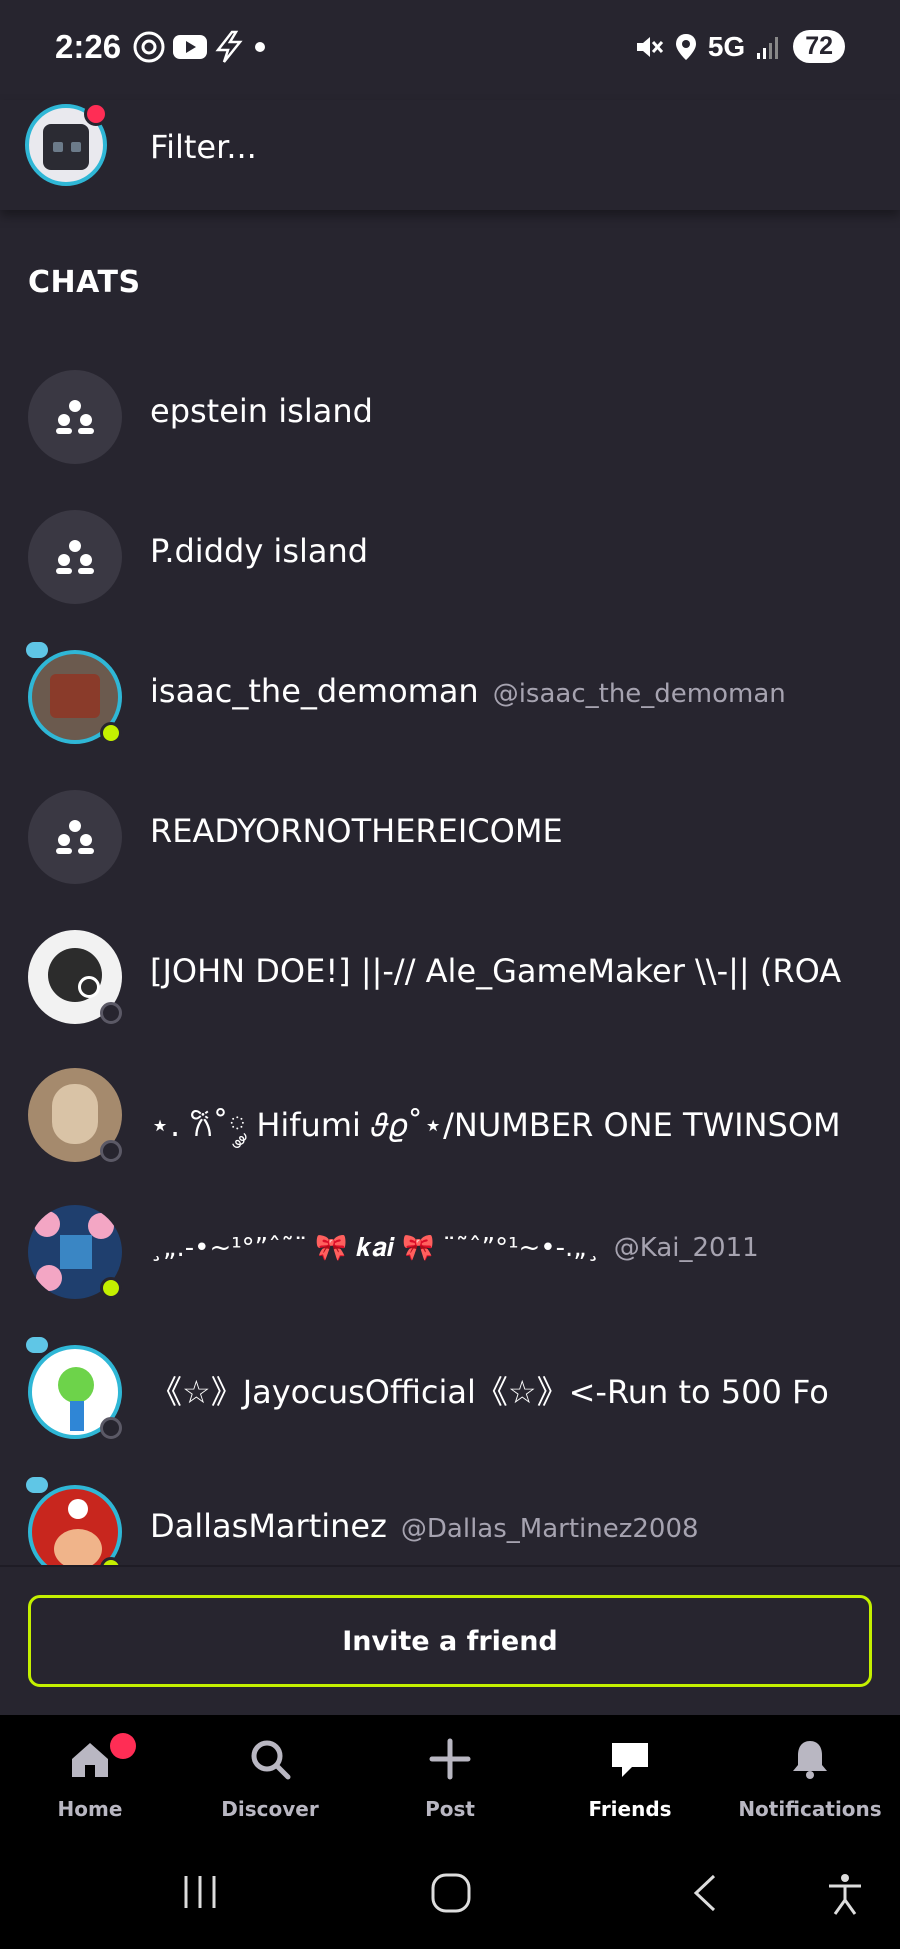  I want to click on back-icon, so click(705, 1893).